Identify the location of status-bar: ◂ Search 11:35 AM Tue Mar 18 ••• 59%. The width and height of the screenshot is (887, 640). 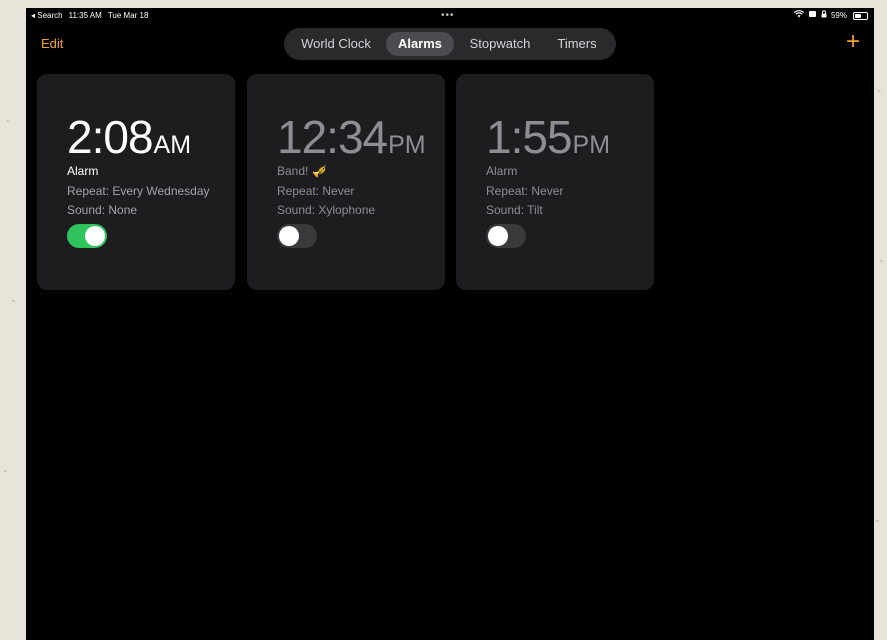
(450, 16).